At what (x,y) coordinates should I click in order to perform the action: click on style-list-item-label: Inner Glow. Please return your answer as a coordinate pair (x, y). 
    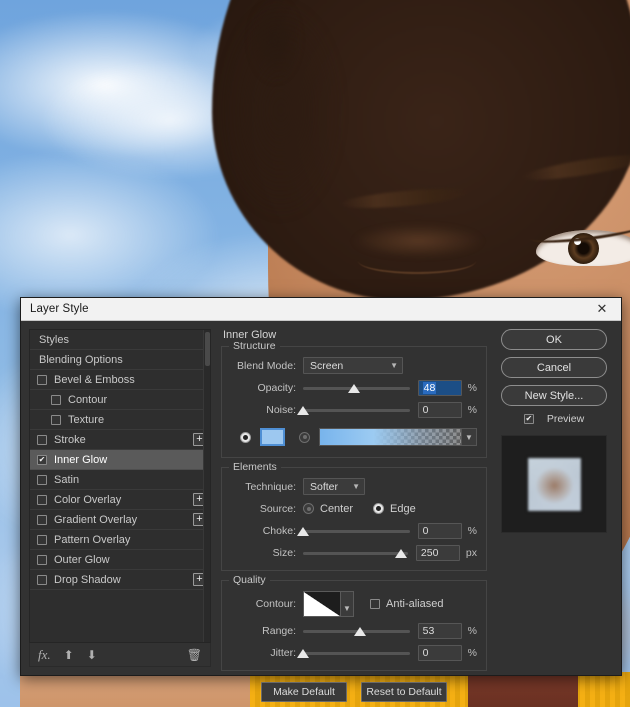
    Looking at the image, I should click on (81, 459).